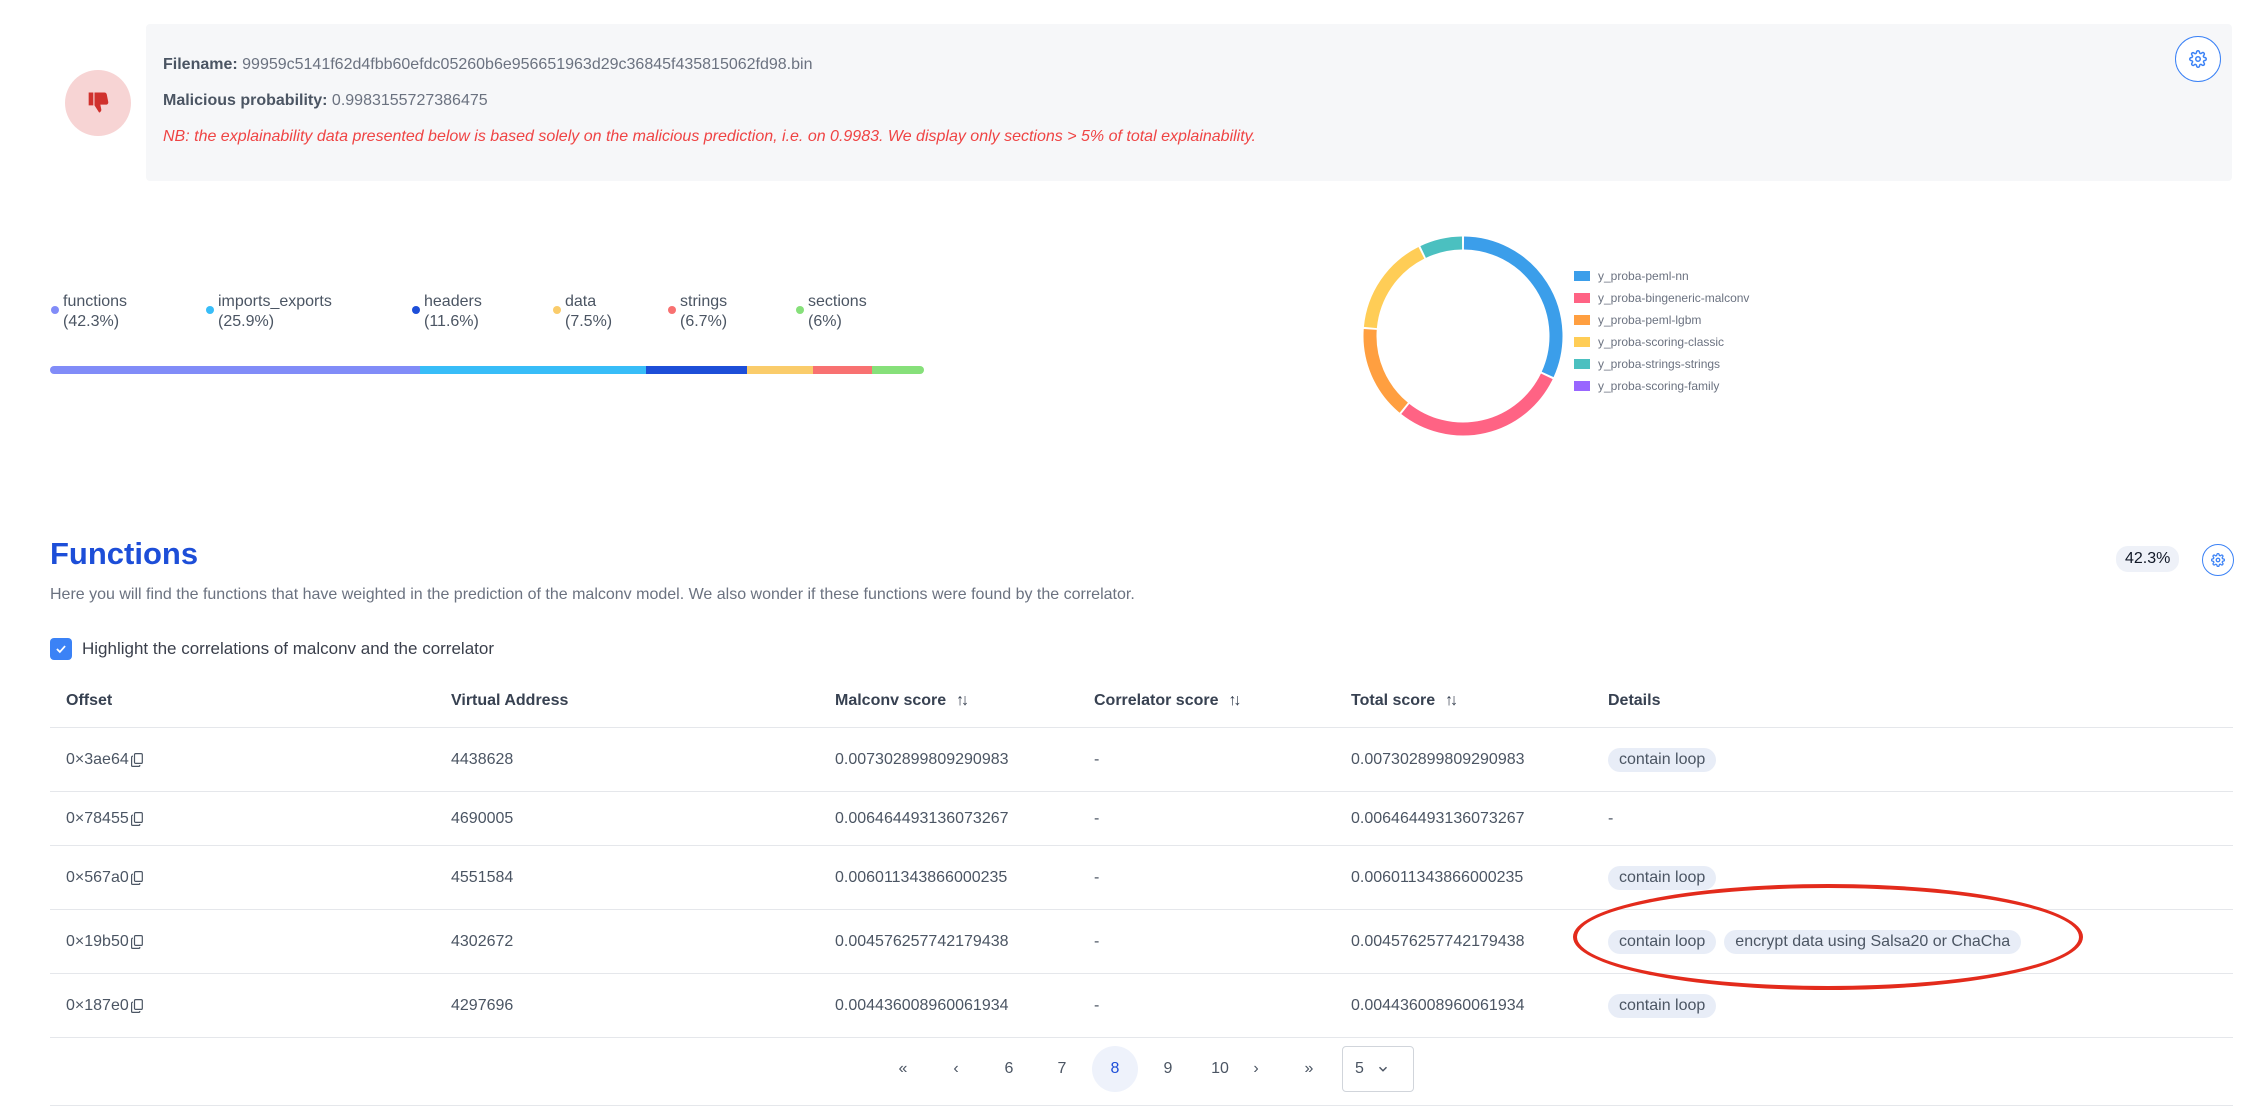  Describe the element at coordinates (2218, 560) in the screenshot. I see `functions-settings-button` at that location.